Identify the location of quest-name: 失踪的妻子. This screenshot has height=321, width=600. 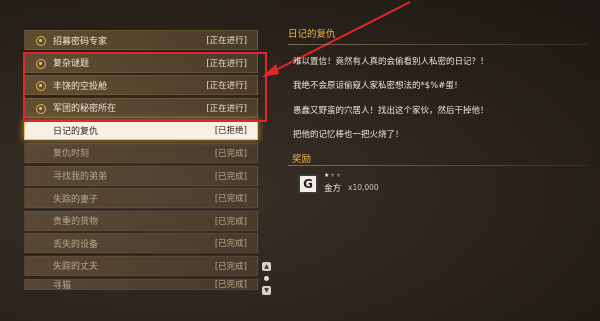
(76, 199).